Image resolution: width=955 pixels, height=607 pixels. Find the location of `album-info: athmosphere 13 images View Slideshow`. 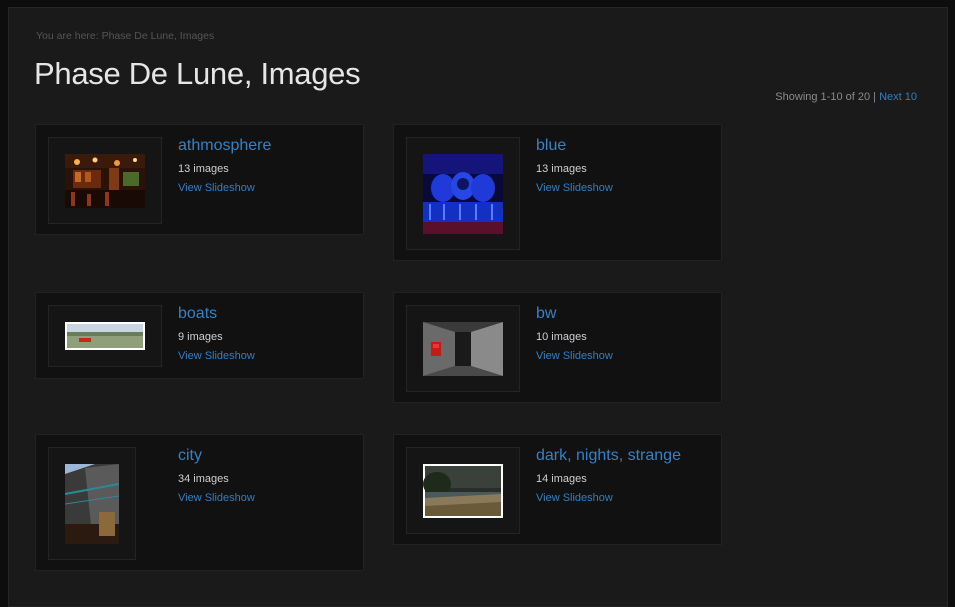

album-info: athmosphere 13 images View Slideshow is located at coordinates (224, 165).